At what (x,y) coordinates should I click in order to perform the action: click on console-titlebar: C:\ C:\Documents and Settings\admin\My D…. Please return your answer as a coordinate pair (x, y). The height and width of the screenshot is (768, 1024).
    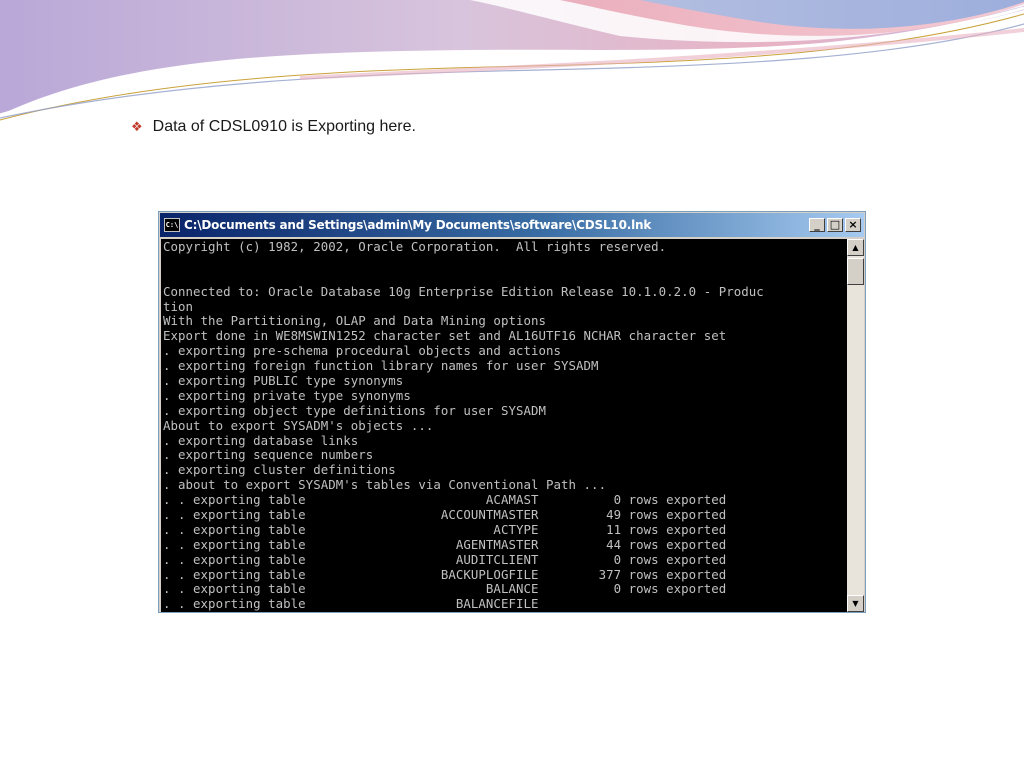
    Looking at the image, I should click on (512, 225).